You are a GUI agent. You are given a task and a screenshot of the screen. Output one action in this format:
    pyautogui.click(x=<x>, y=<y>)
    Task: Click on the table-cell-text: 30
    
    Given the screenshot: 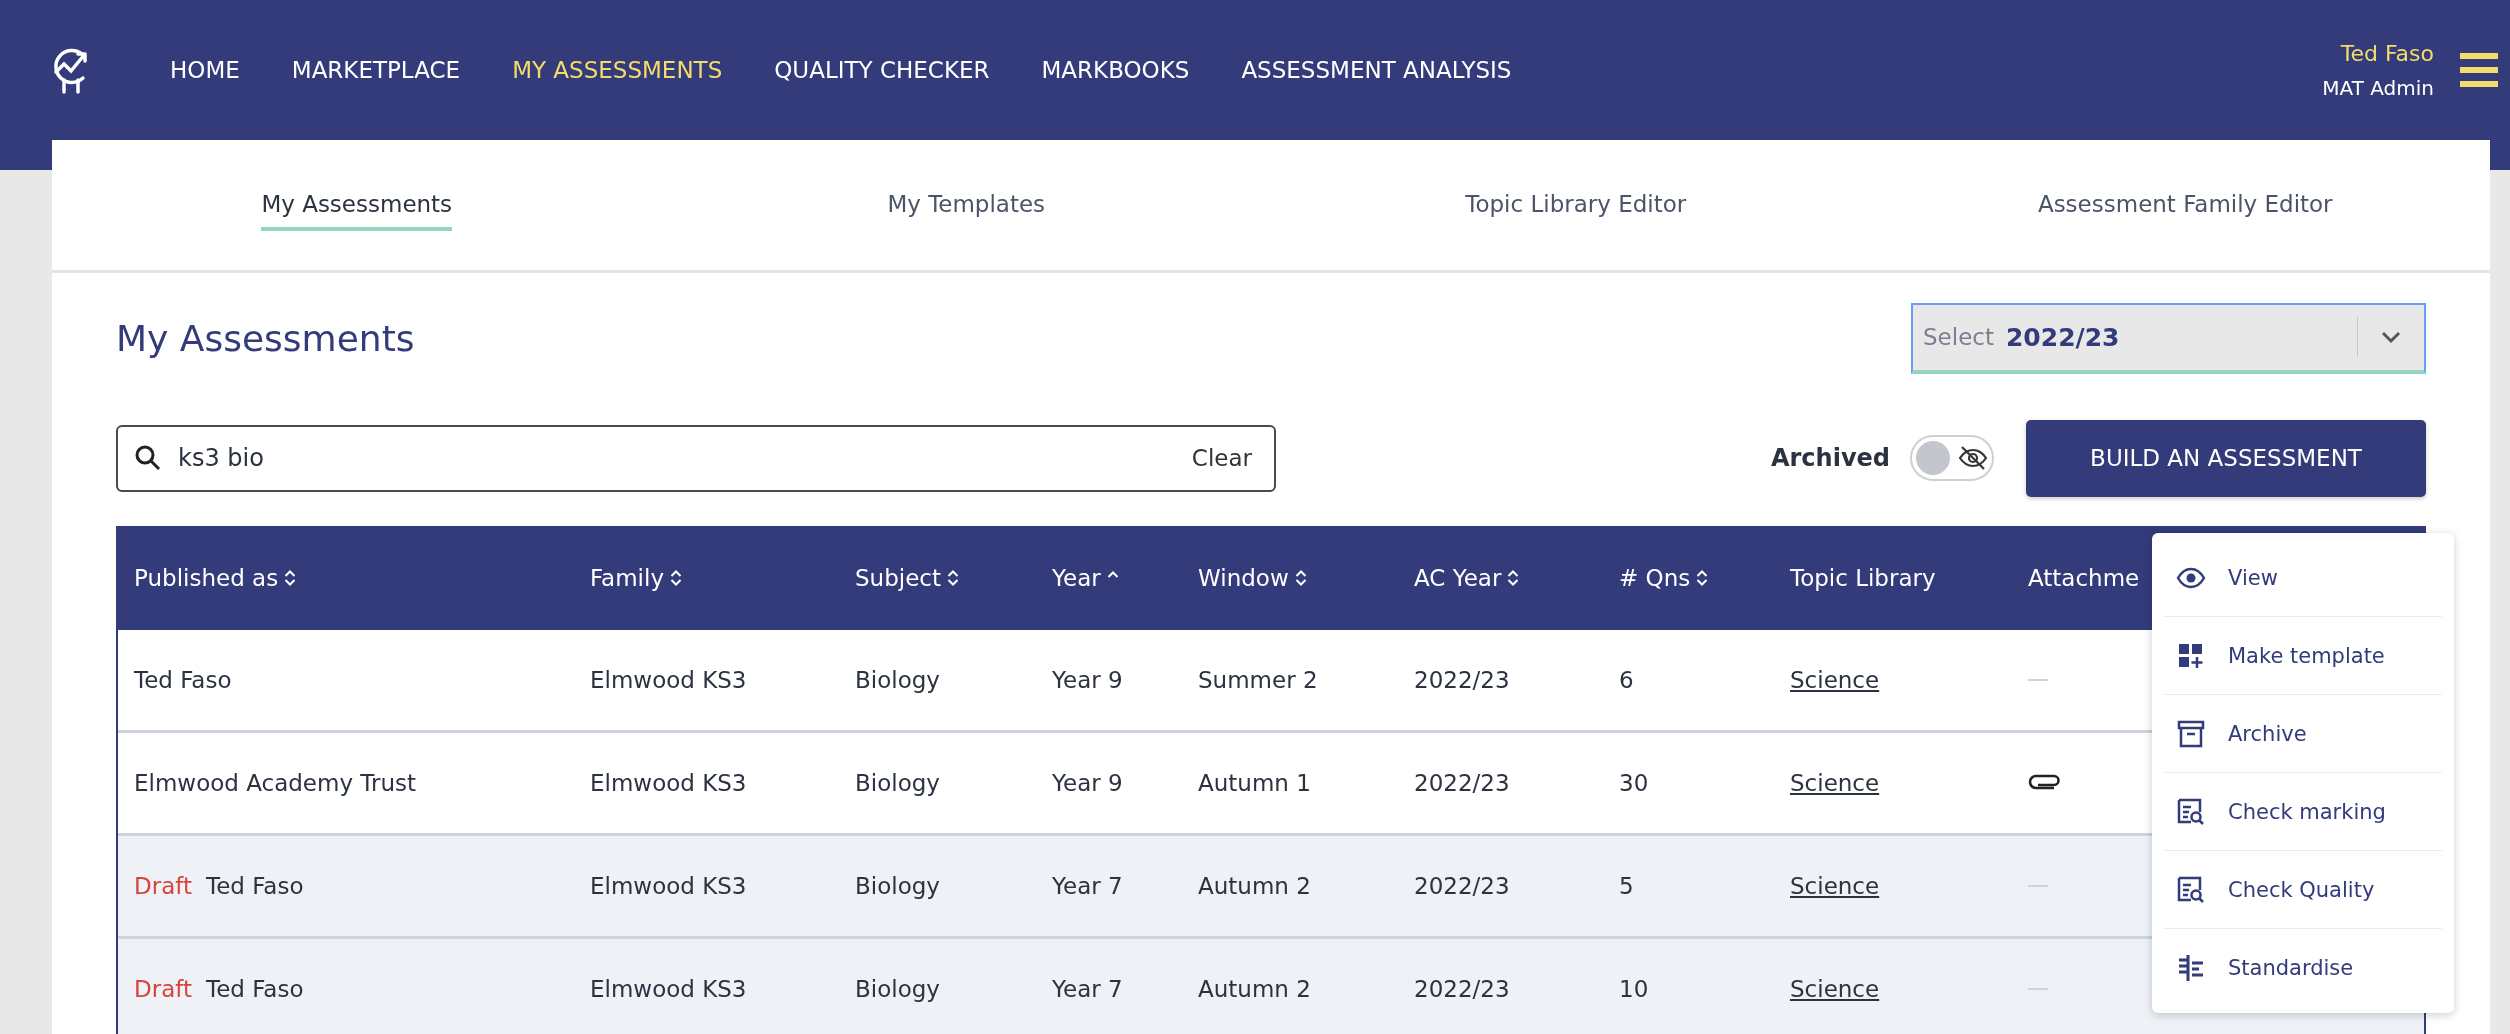 What is the action you would take?
    pyautogui.click(x=1634, y=783)
    